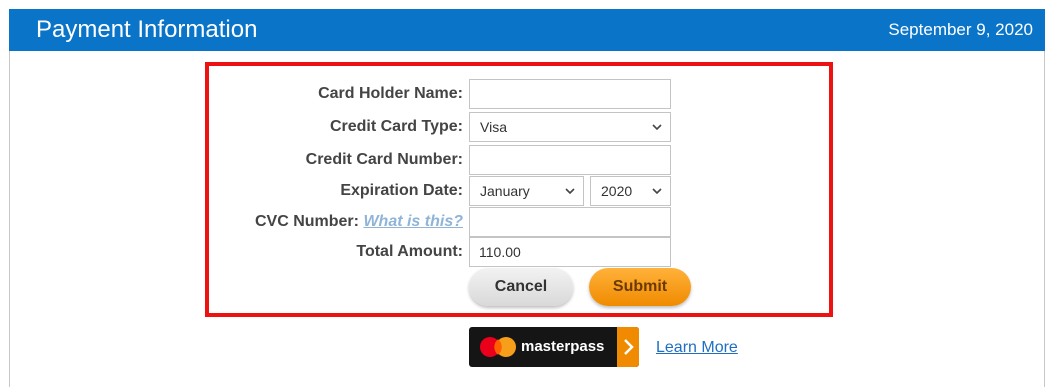  I want to click on total-amount-input: 110.00, so click(570, 252).